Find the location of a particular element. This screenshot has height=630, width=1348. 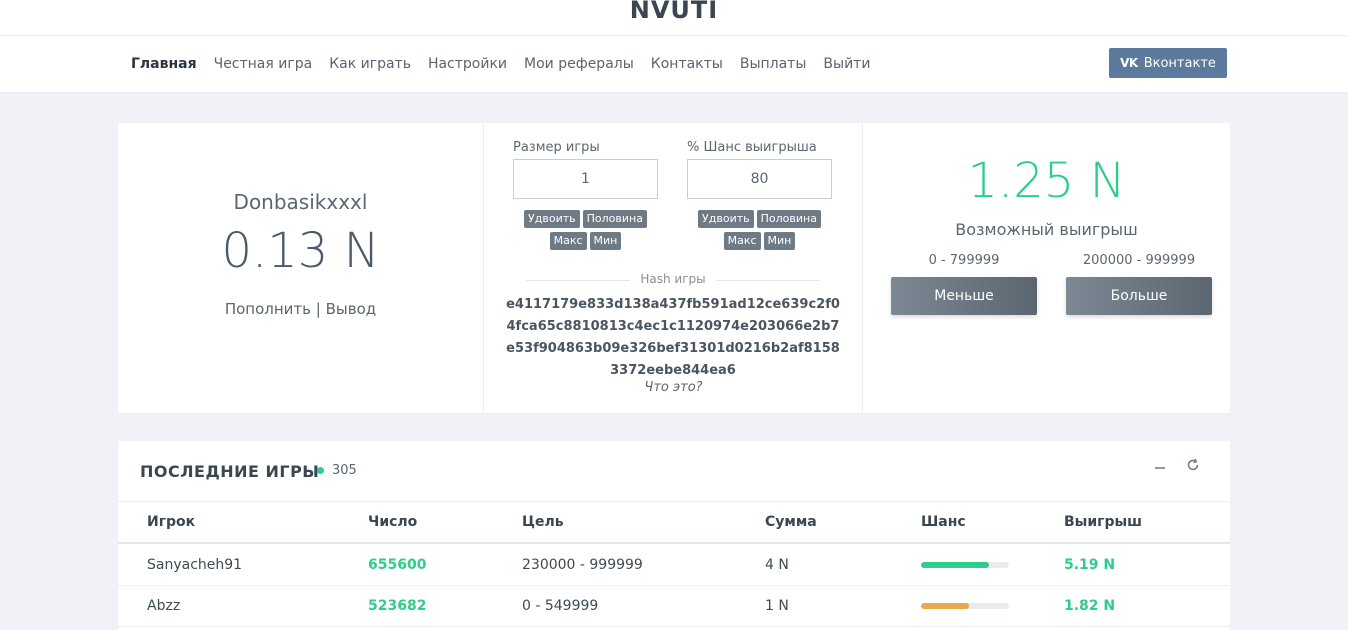

nav-item-5: Контакты is located at coordinates (687, 64).